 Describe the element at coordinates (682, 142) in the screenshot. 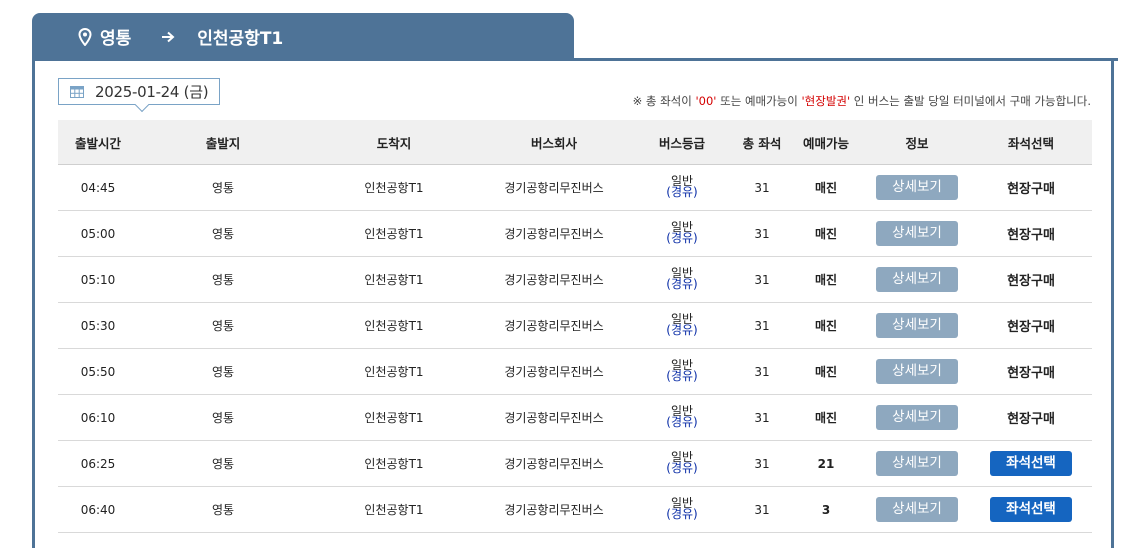

I see `header-bus-grade: 버스등급` at that location.